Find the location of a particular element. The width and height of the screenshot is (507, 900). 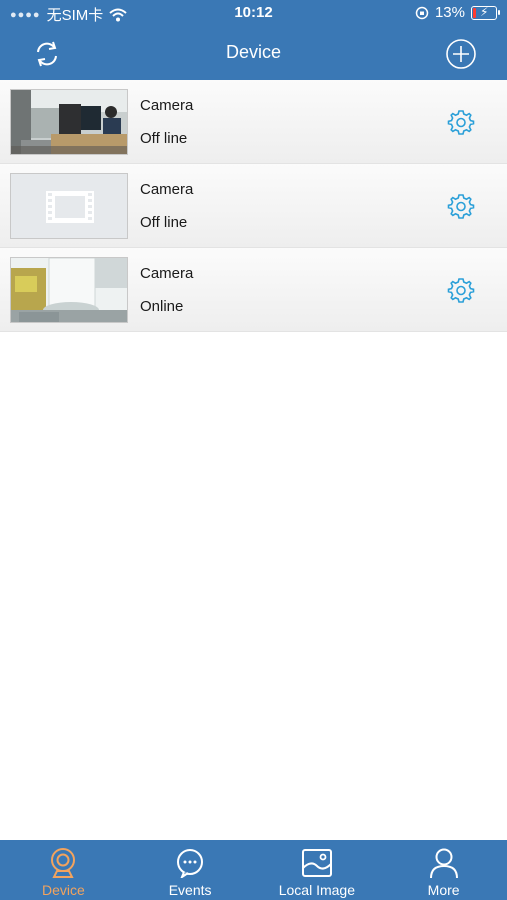

charging-bolt-icon: ⚡ is located at coordinates (484, 11).